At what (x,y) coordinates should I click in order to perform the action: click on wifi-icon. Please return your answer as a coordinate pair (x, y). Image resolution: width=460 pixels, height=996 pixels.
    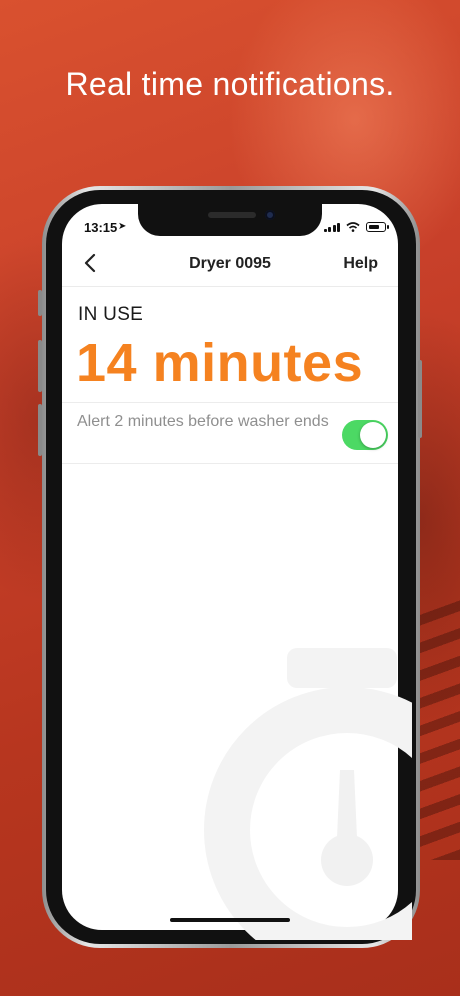
    Looking at the image, I should click on (353, 227).